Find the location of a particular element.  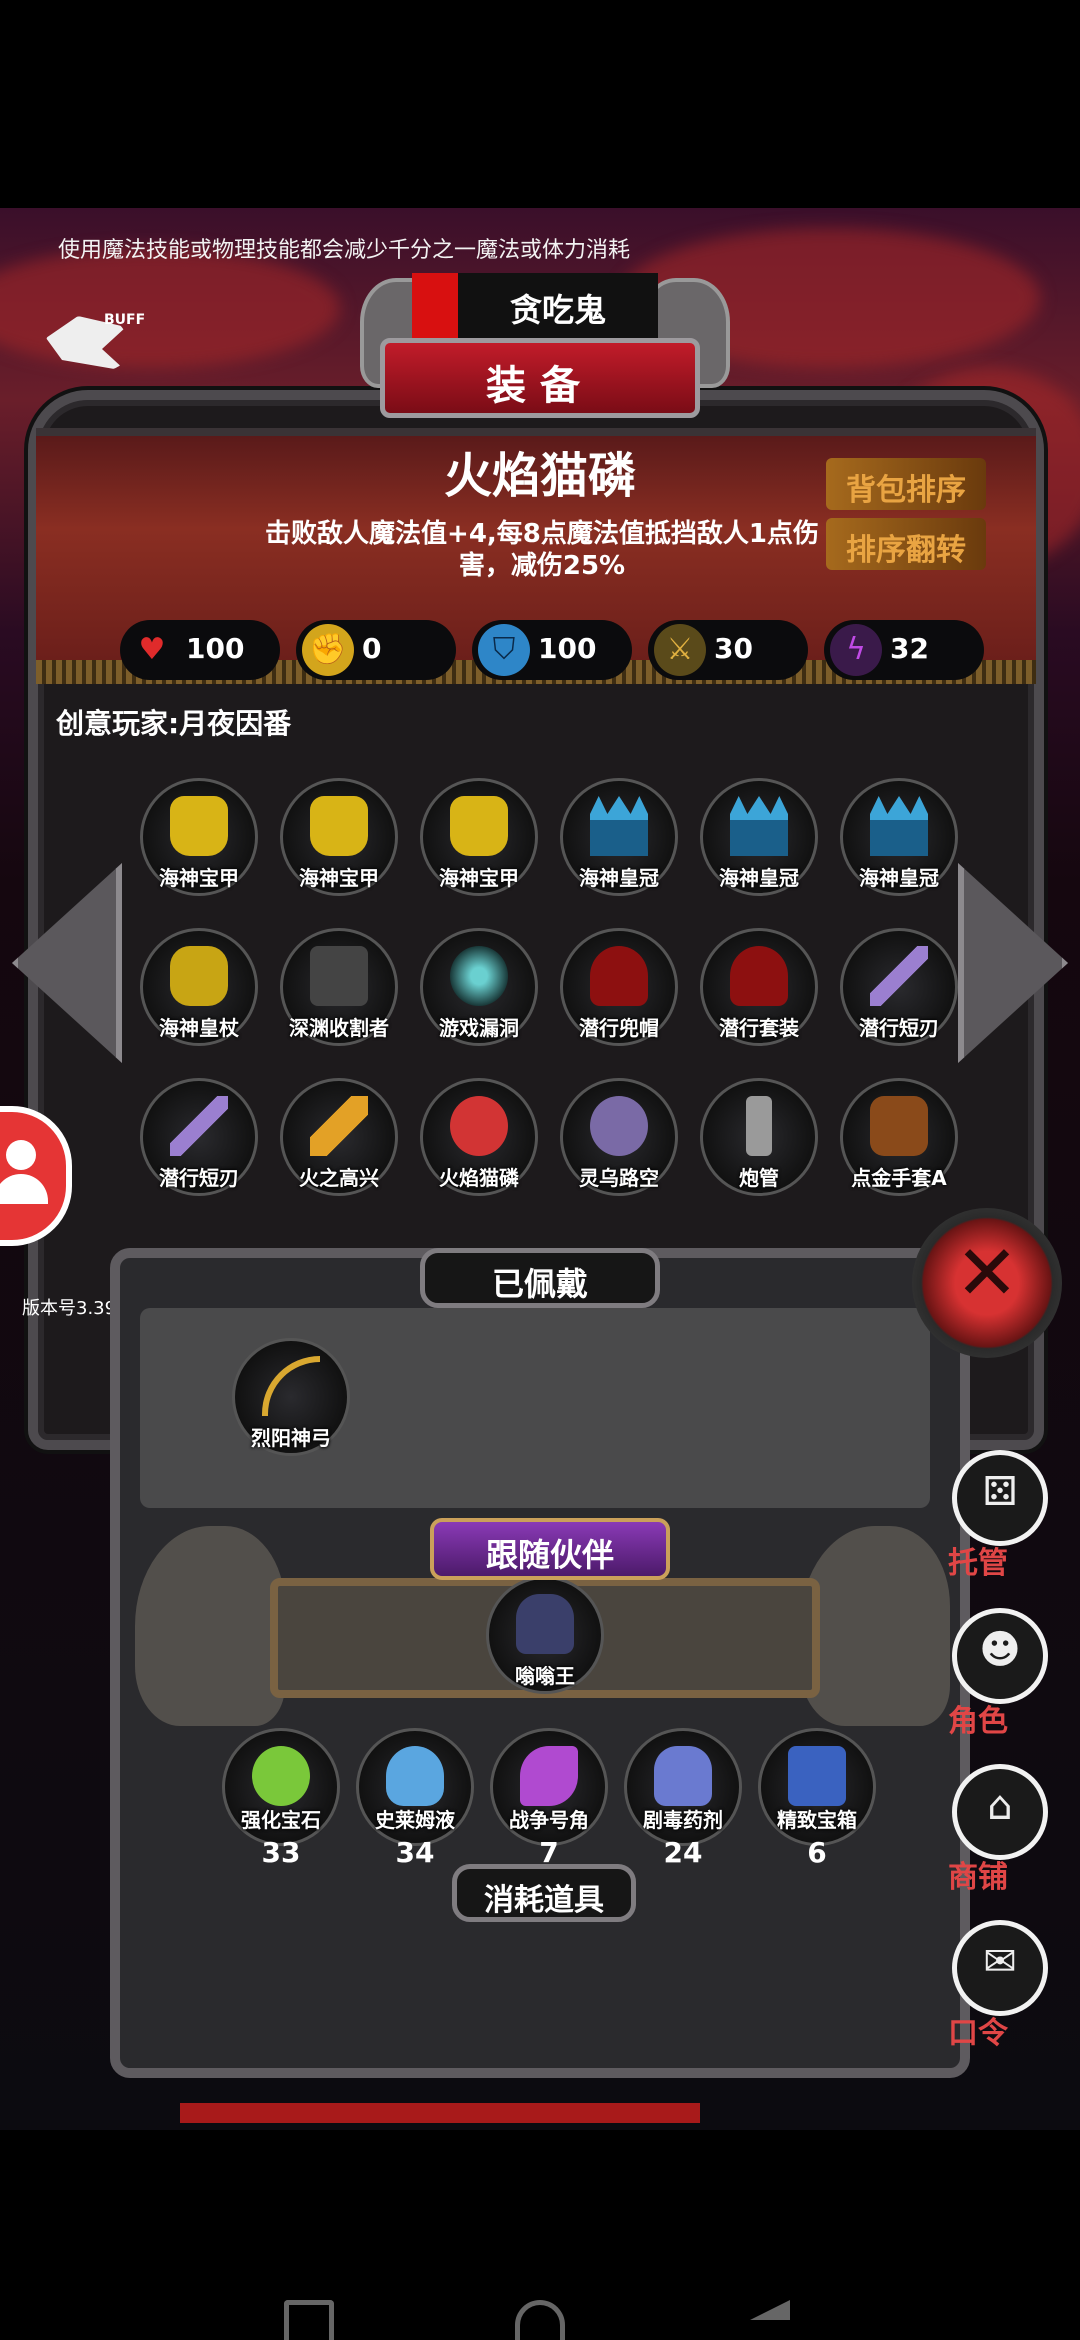

creator-label: 创意玩家:月夜因番 is located at coordinates (174, 723).